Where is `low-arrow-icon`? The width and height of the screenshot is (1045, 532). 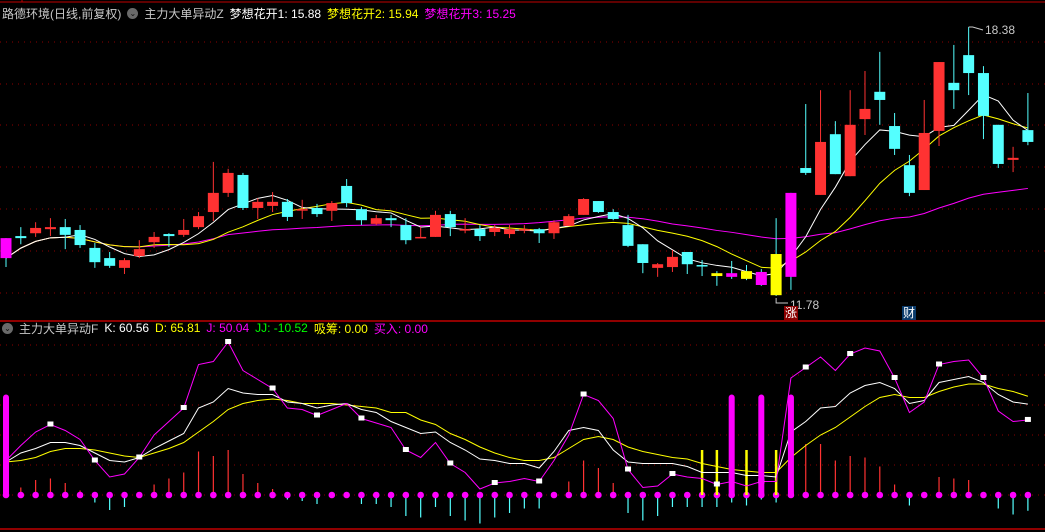 low-arrow-icon is located at coordinates (781, 301).